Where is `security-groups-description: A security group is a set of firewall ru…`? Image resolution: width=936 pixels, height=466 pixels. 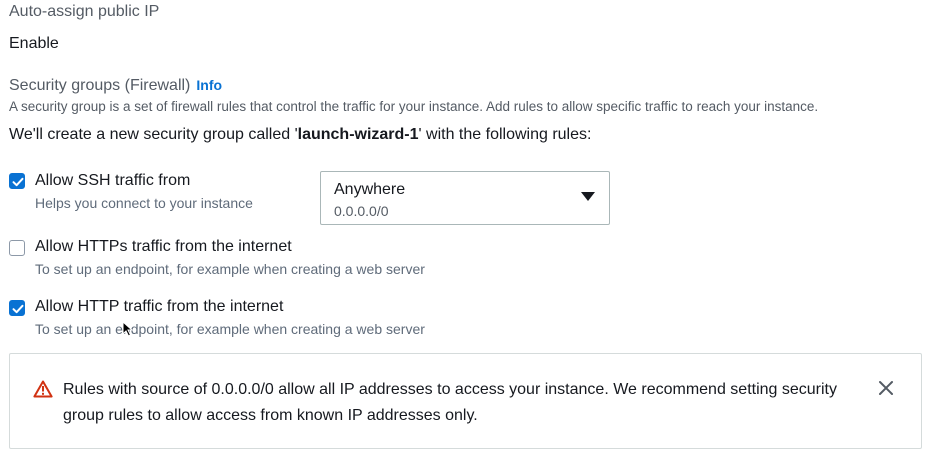 security-groups-description: A security group is a set of firewall ru… is located at coordinates (414, 106).